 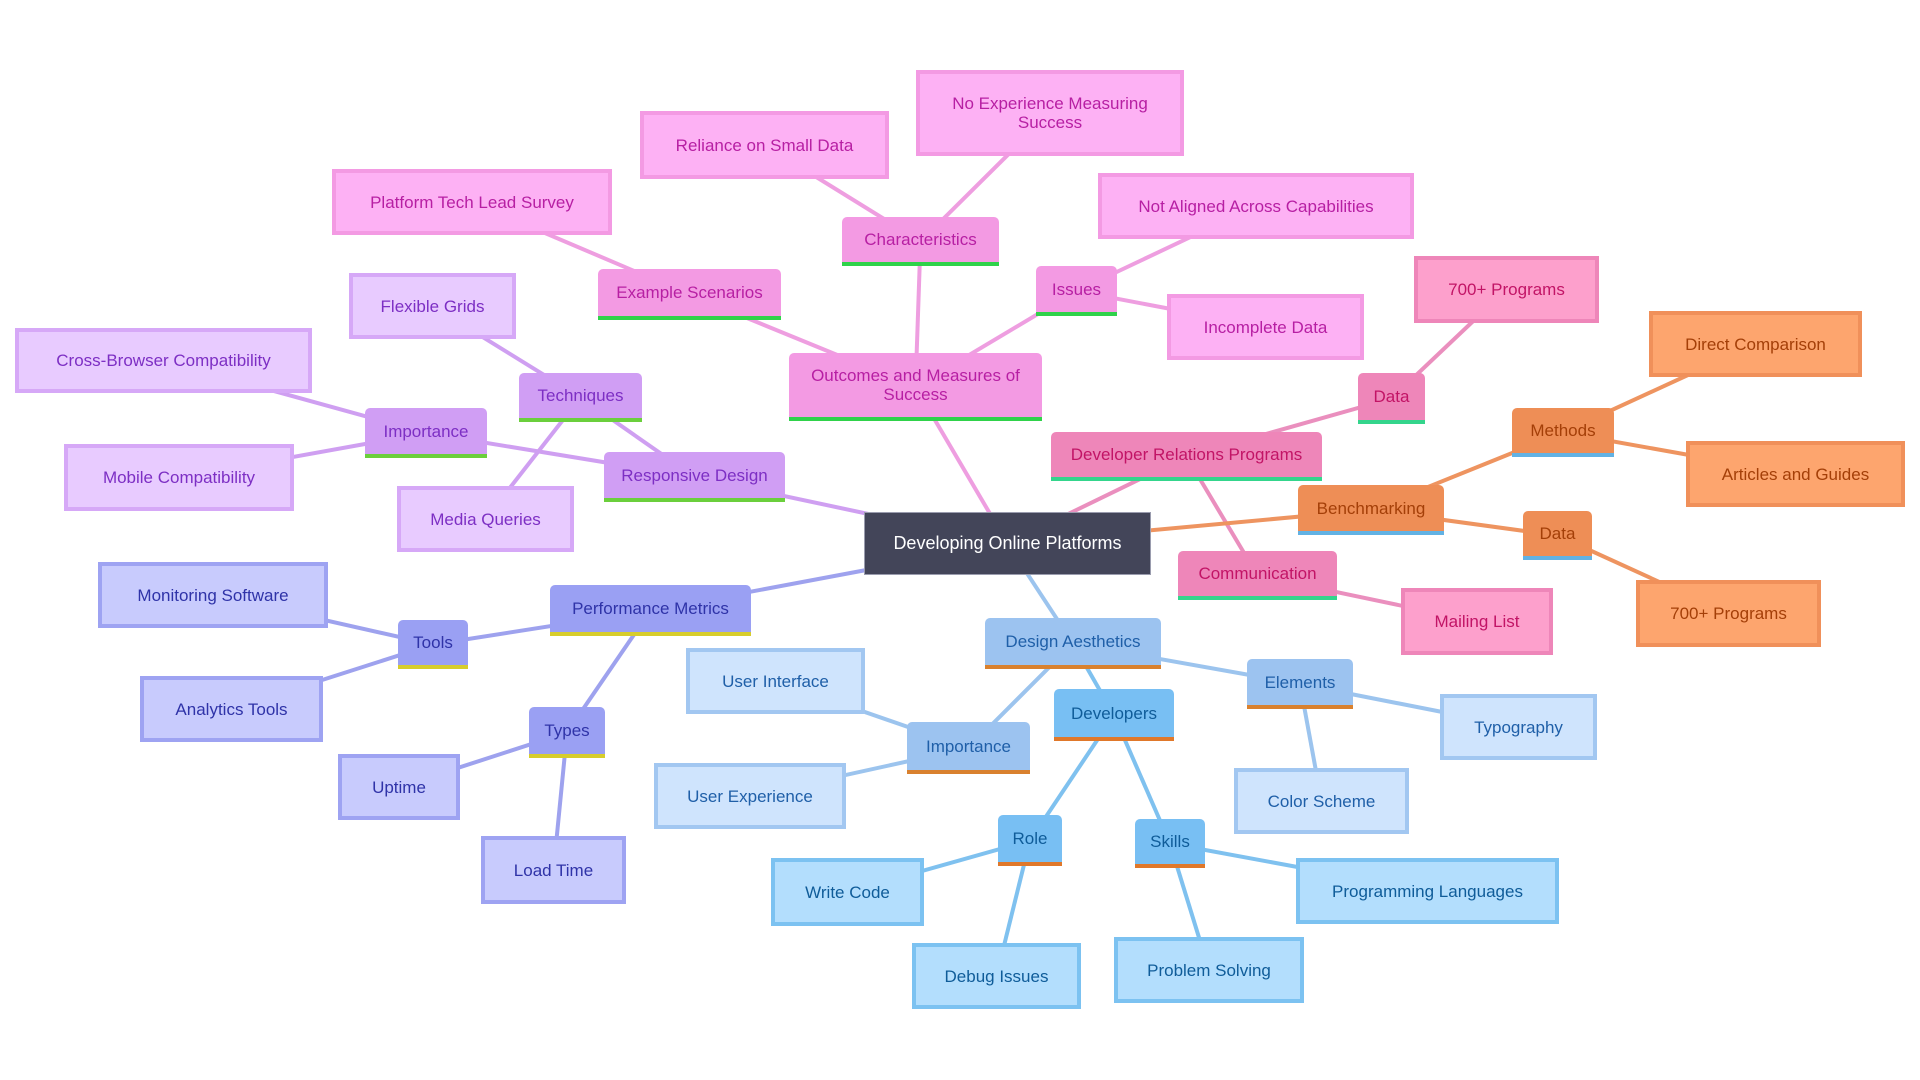 I want to click on node-characteristics: Characteristics, so click(x=920, y=241).